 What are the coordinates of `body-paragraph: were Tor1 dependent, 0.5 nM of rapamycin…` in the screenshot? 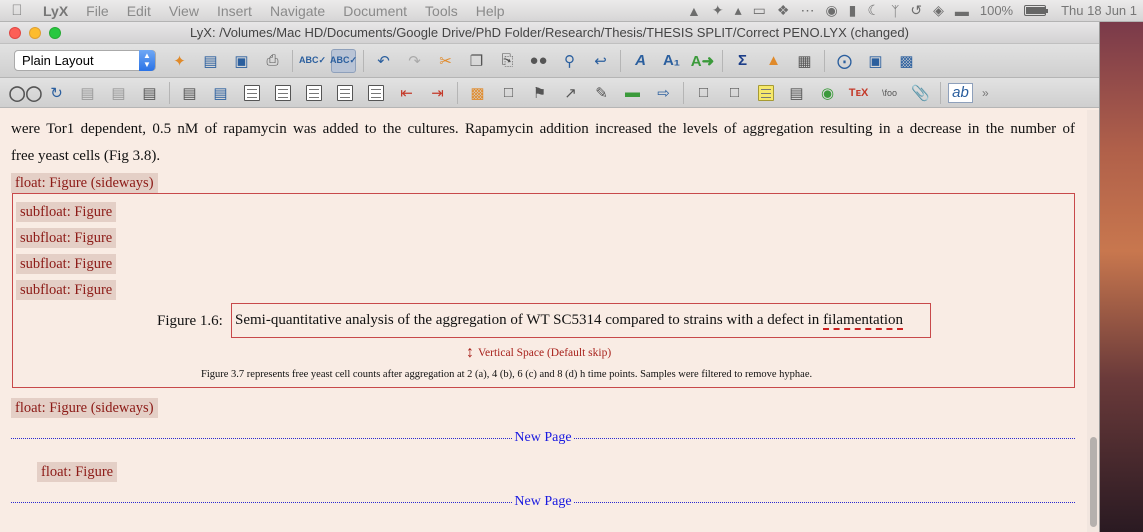 It's located at (543, 143).